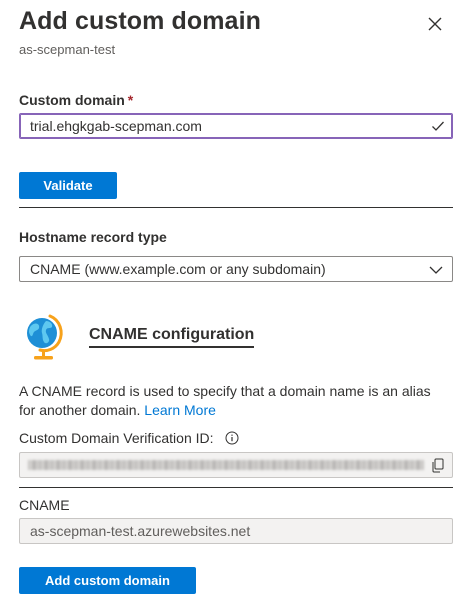  I want to click on page-title: Add custom domain, so click(140, 21).